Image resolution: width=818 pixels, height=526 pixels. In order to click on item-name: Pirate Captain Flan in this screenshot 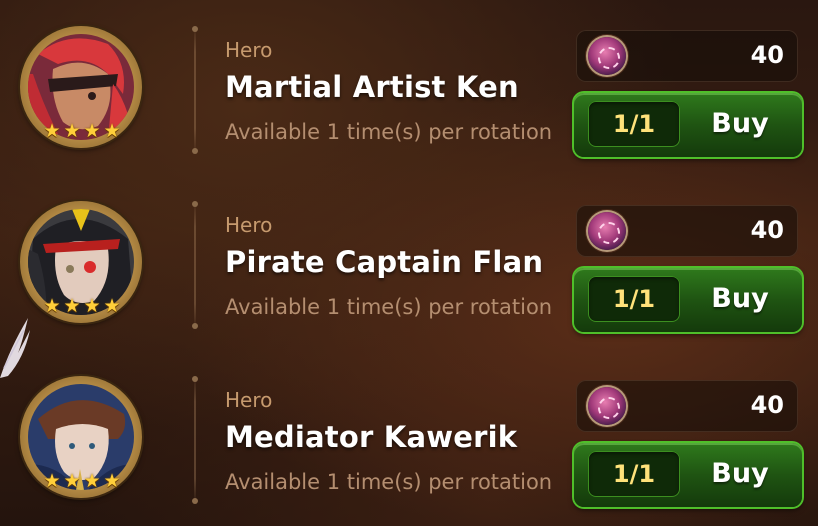, I will do `click(384, 262)`.